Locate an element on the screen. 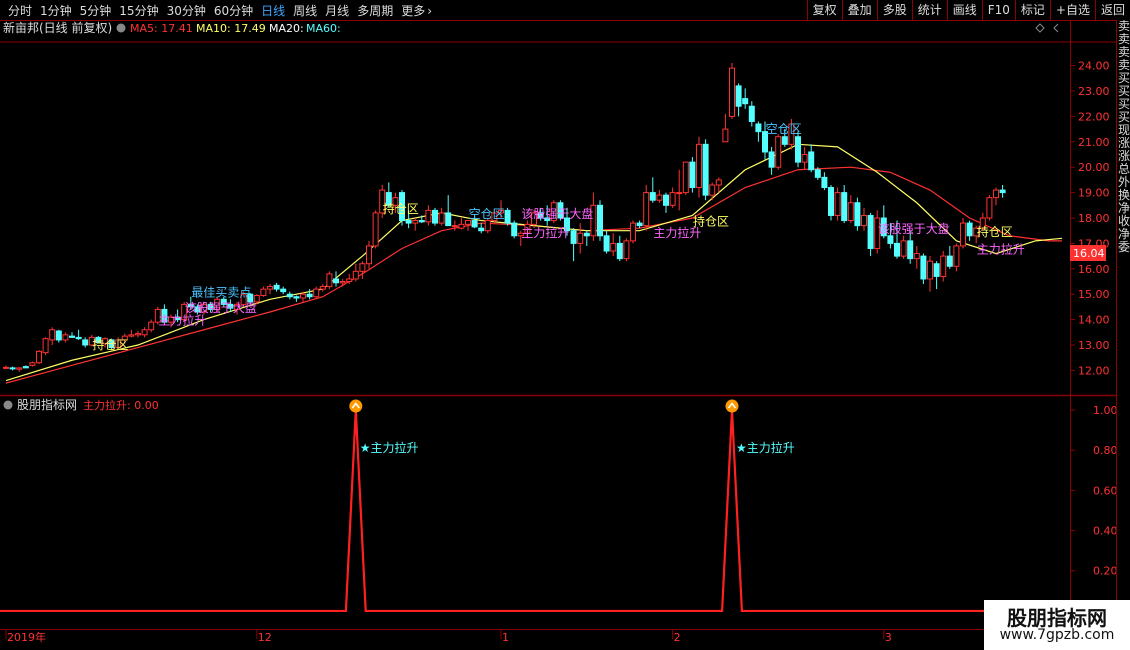 Image resolution: width=1130 pixels, height=650 pixels. period-tab: 周线 is located at coordinates (305, 11).